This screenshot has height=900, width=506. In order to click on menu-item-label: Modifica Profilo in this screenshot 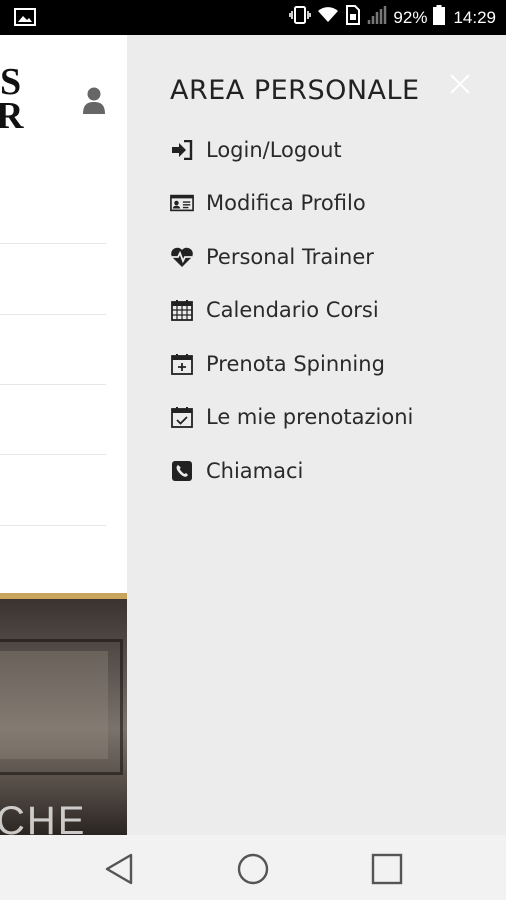, I will do `click(286, 203)`.